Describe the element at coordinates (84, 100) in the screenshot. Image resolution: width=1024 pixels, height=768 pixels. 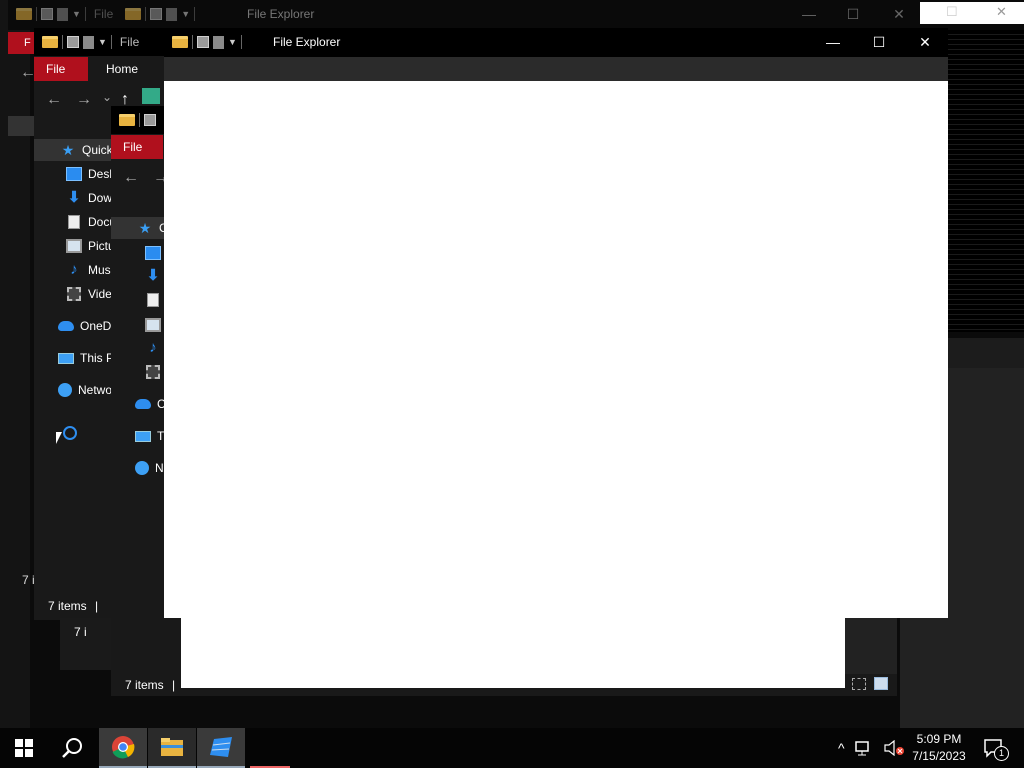
I see `forward-button: →` at that location.